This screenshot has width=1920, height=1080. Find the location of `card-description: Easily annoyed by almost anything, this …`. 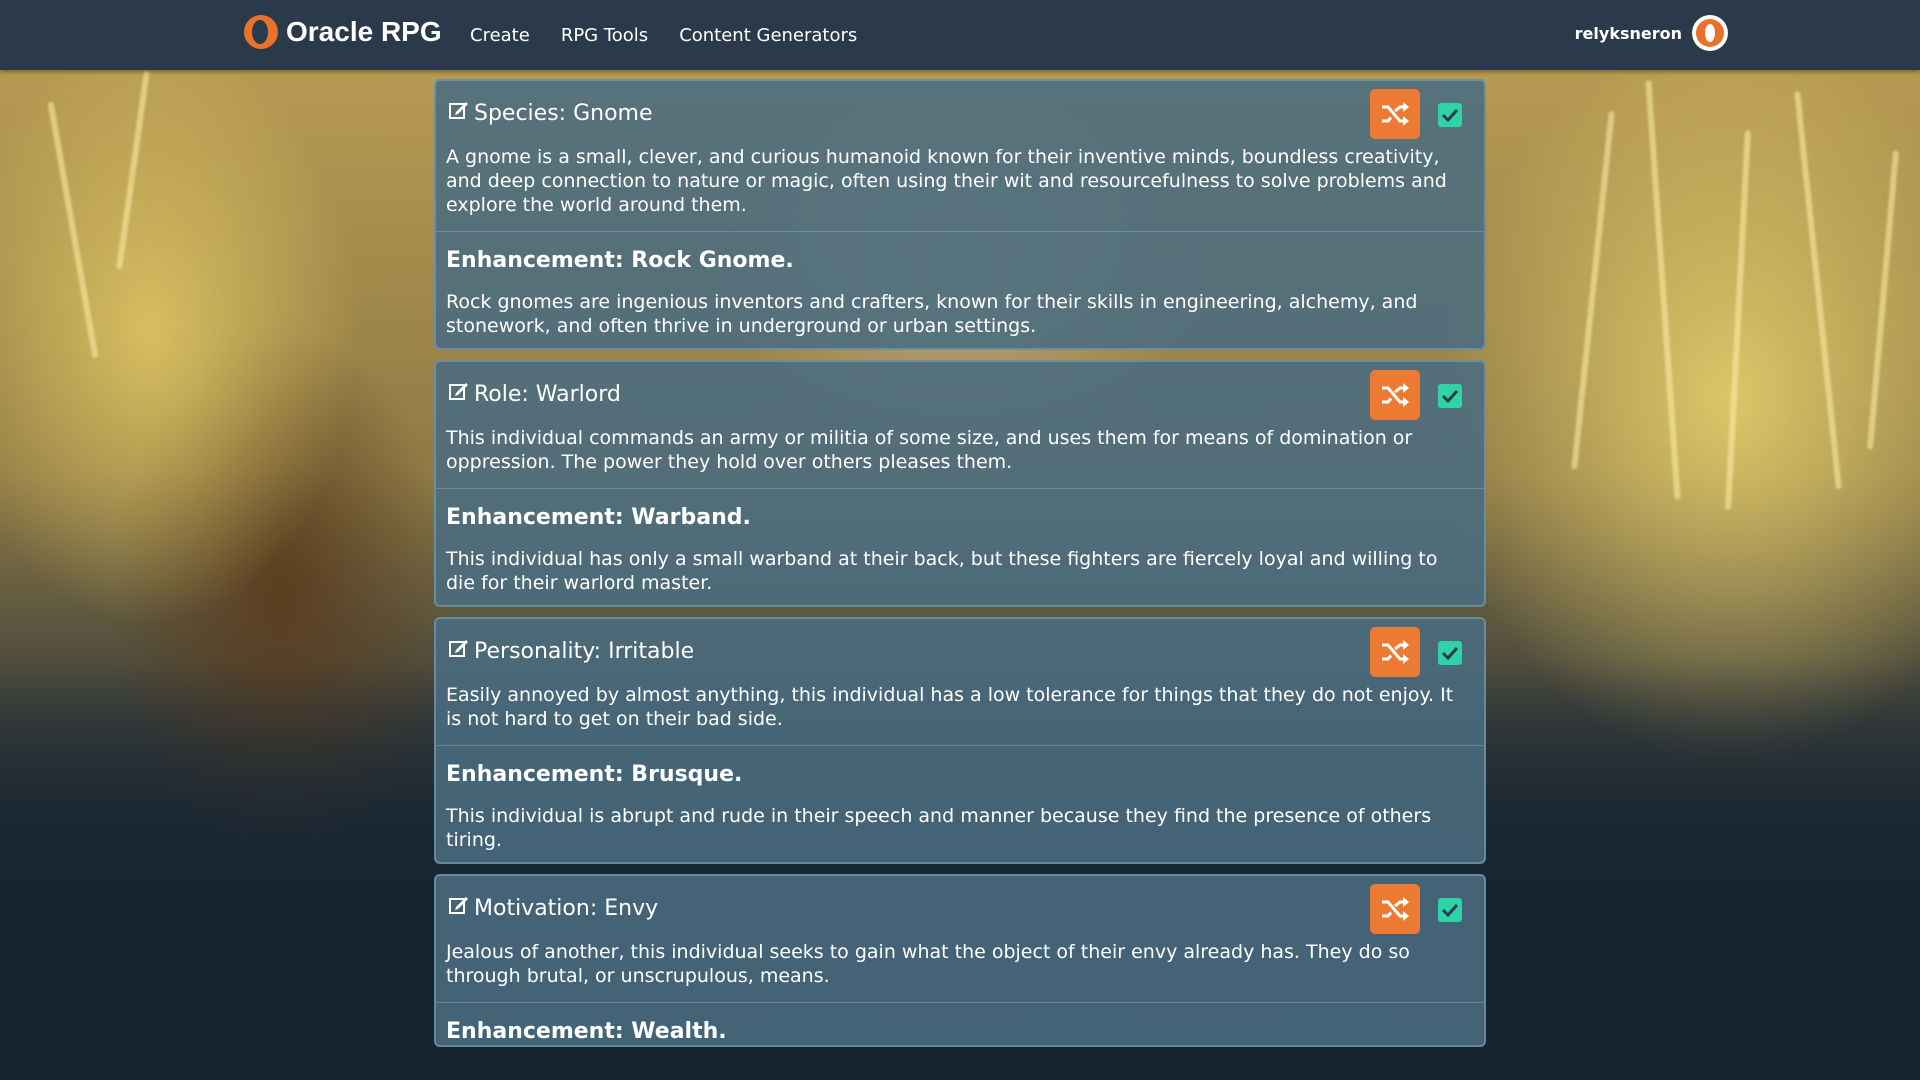

card-description: Easily annoyed by almost anything, this … is located at coordinates (950, 707).